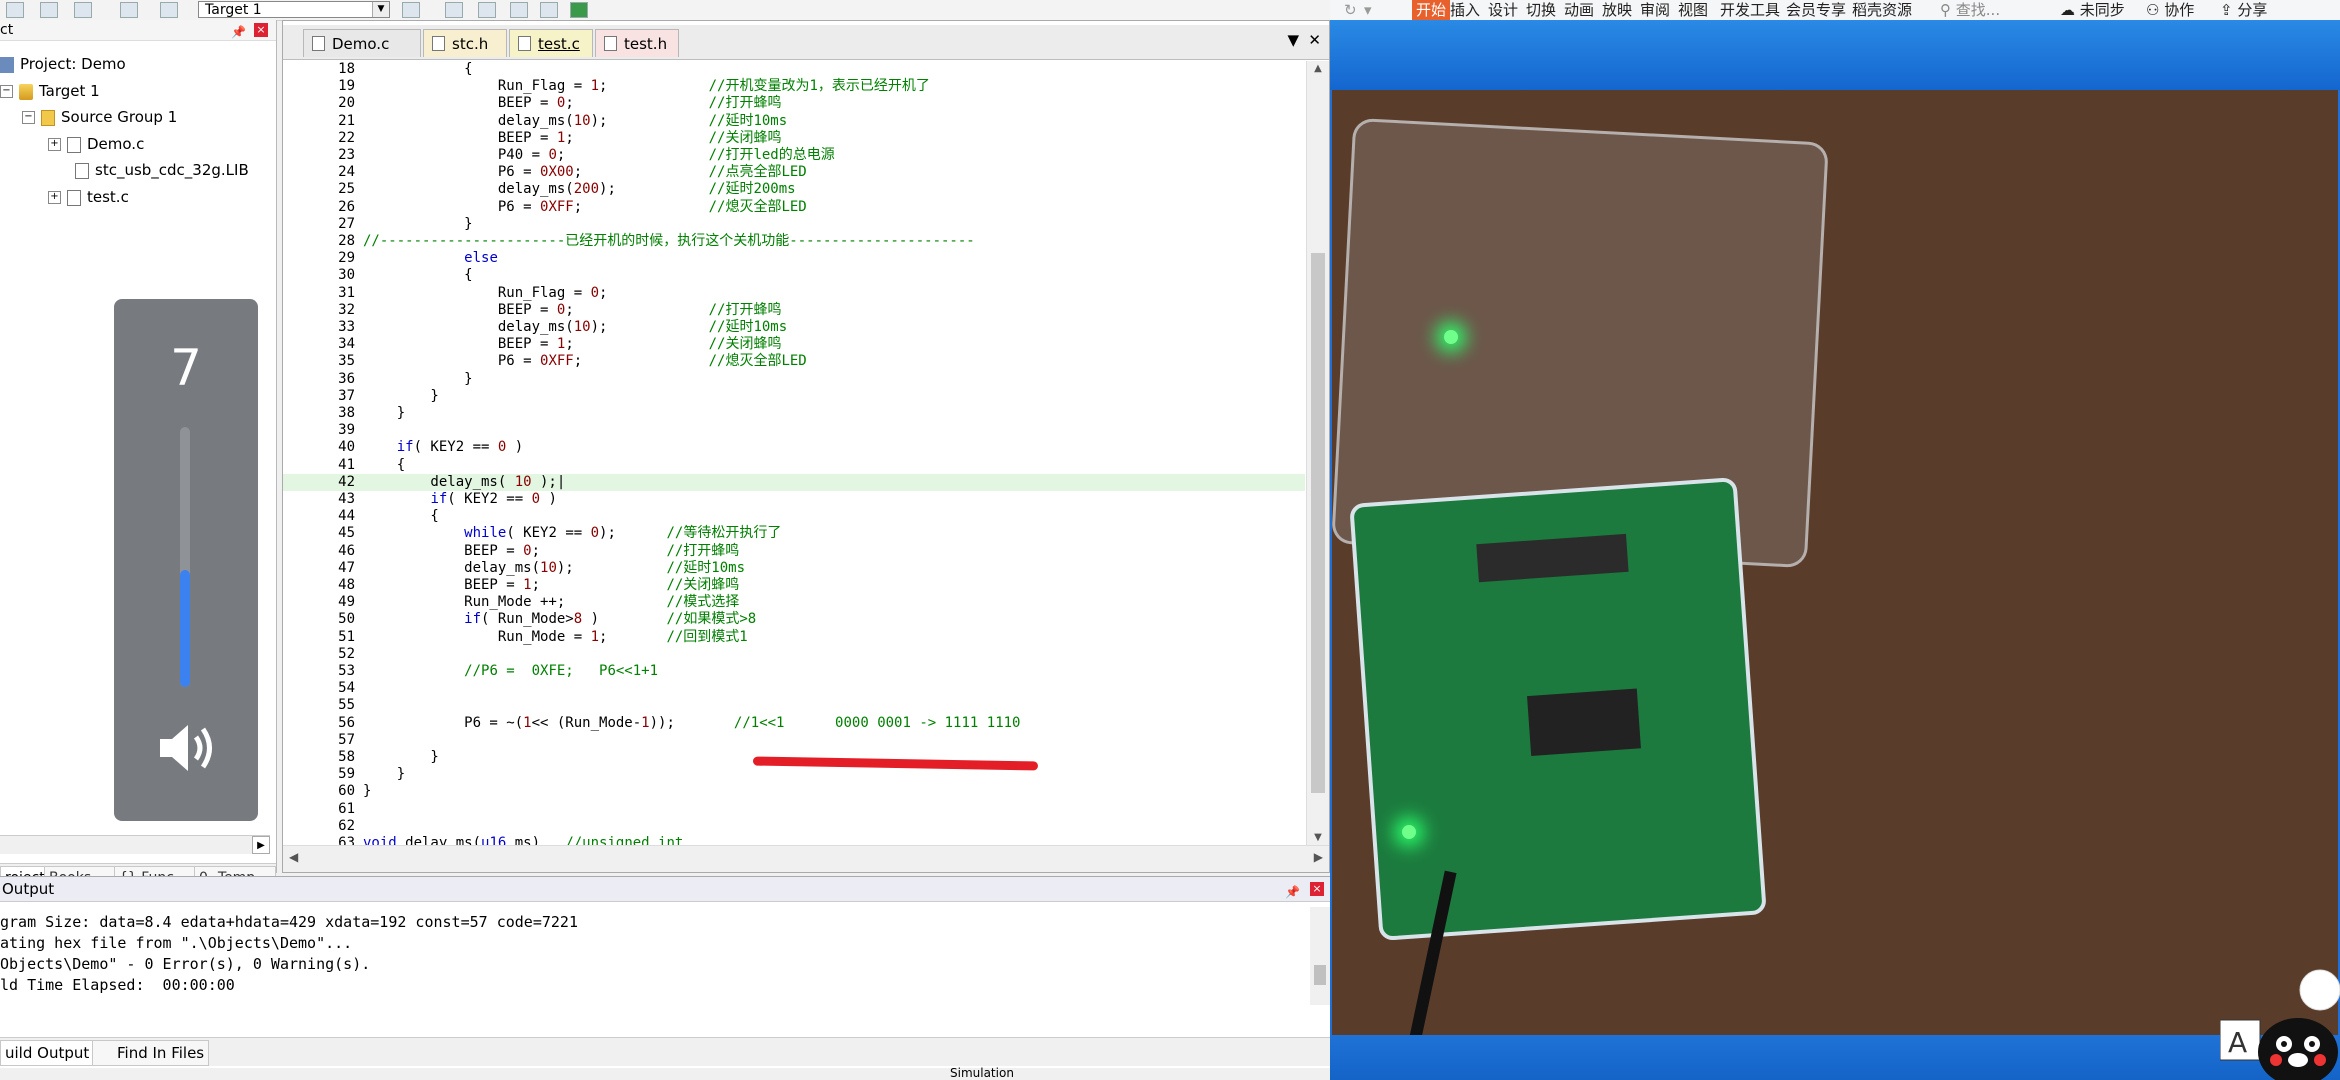 The width and height of the screenshot is (2340, 1080). I want to click on collaborate-button: ⚇ 协作, so click(2170, 10).